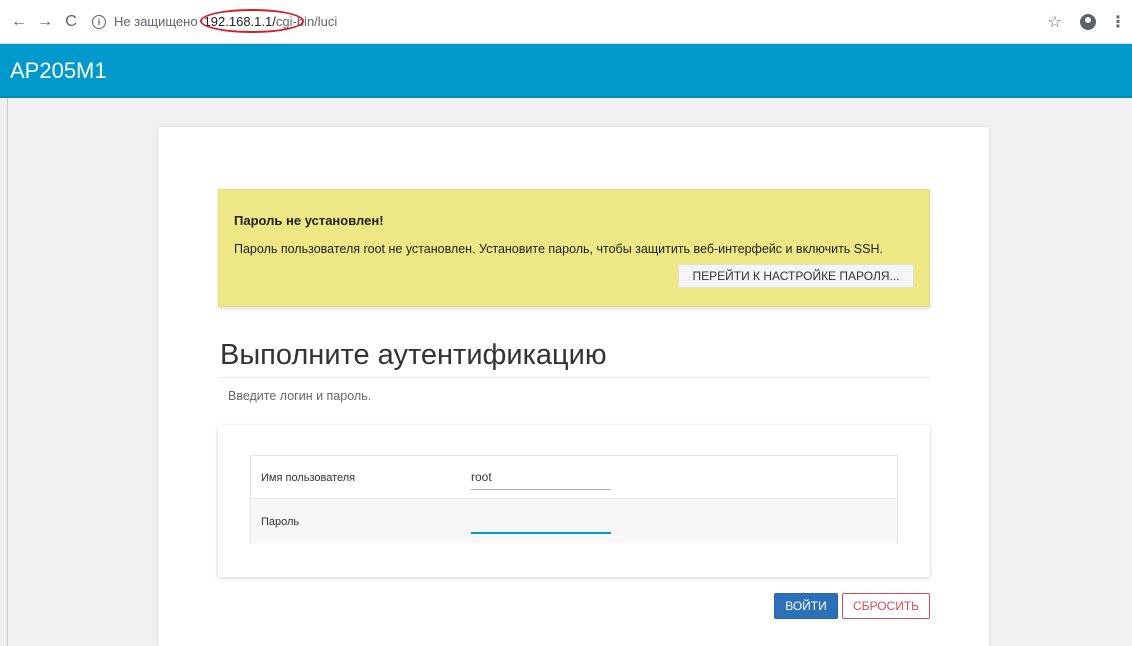 This screenshot has height=646, width=1132. What do you see at coordinates (239, 21) in the screenshot?
I see `url-host: 192.168.1.1/` at bounding box center [239, 21].